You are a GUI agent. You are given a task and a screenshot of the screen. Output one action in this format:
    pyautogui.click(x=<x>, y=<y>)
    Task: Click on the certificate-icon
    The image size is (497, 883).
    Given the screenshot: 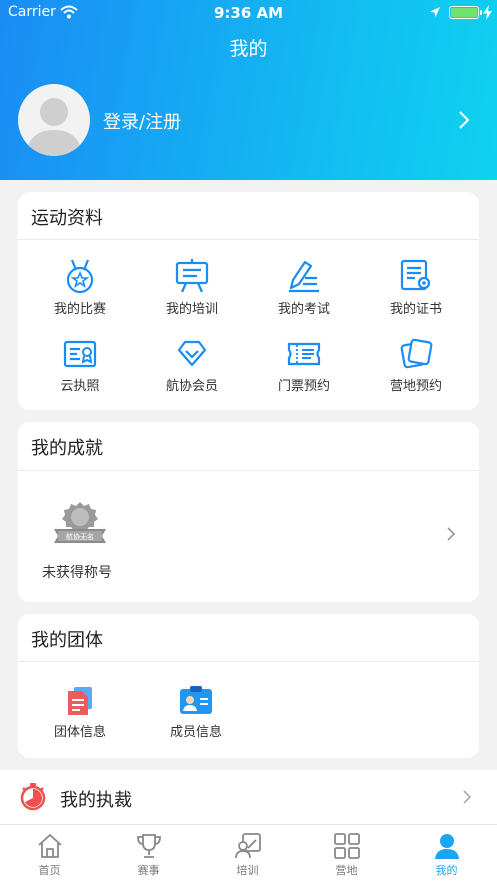 What is the action you would take?
    pyautogui.click(x=415, y=275)
    